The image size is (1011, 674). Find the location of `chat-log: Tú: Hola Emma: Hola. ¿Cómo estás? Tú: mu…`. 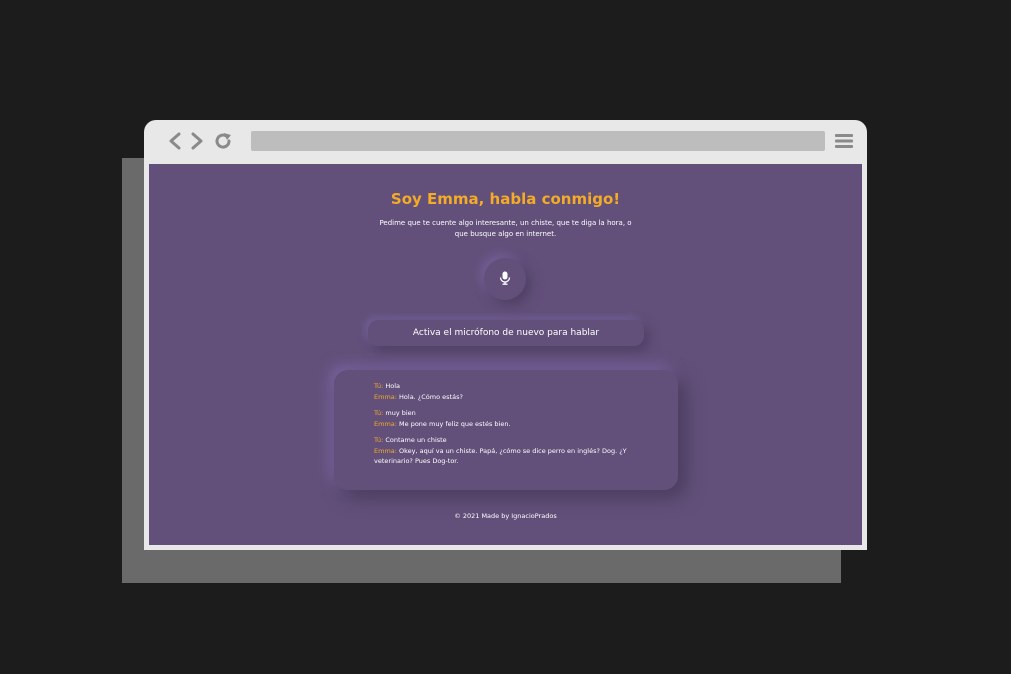

chat-log: Tú: Hola Emma: Hola. ¿Cómo estás? Tú: mu… is located at coordinates (506, 430).